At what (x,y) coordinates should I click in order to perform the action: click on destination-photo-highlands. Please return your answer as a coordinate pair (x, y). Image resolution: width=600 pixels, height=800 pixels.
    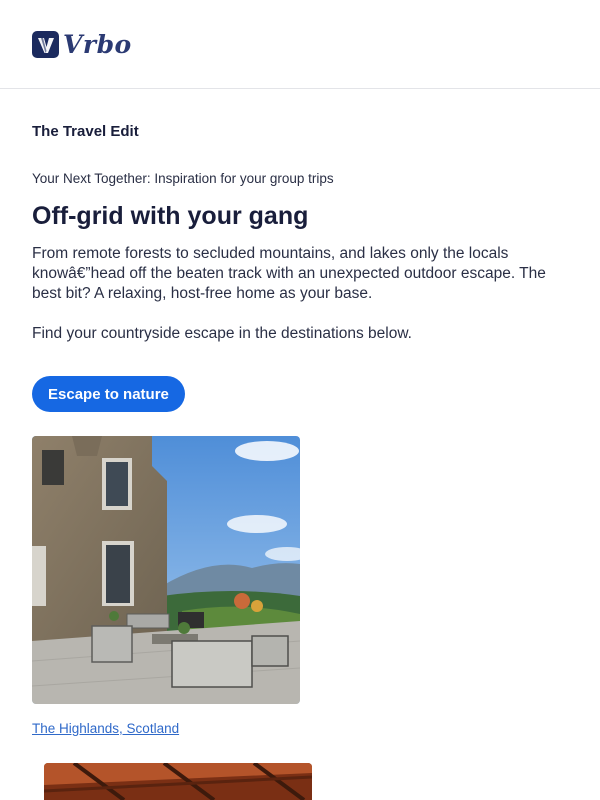
    Looking at the image, I should click on (166, 570).